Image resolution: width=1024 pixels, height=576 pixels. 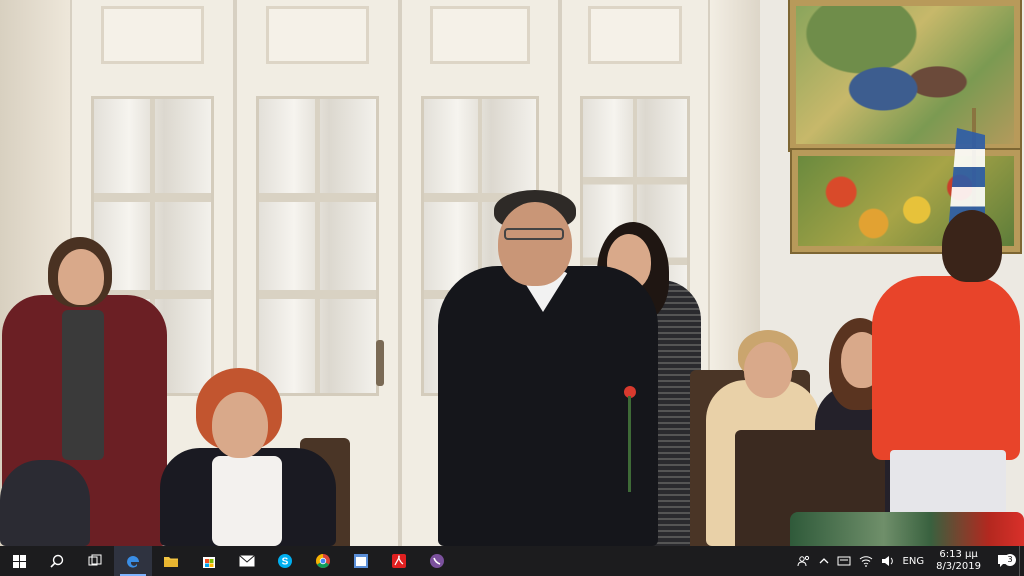 I want to click on clock-date: 8/3/2019, so click(x=958, y=566).